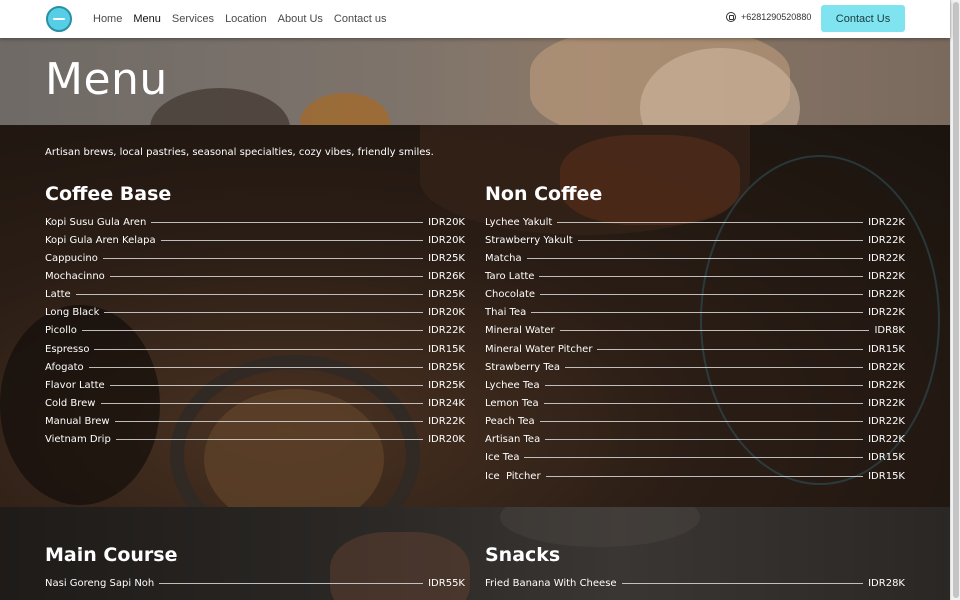 The image size is (960, 600). I want to click on menu-item-name: Chocolate, so click(510, 295).